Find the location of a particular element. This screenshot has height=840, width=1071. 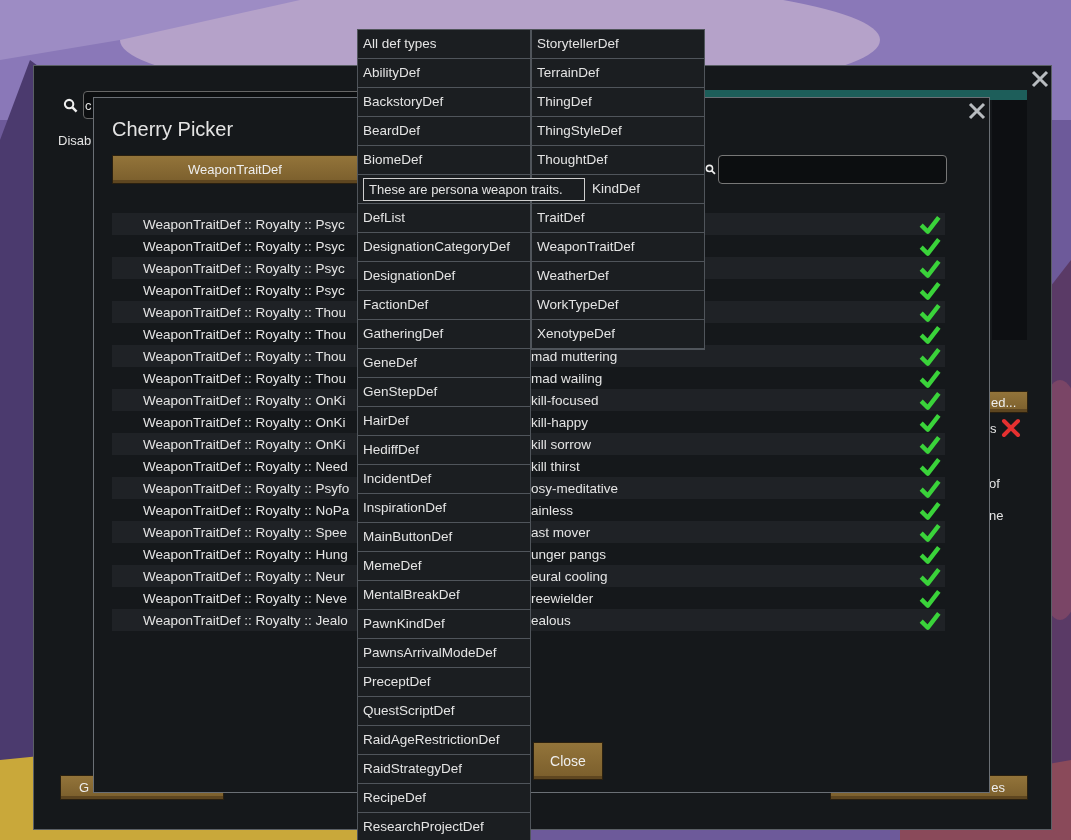

menu-item: DesignationDef is located at coordinates (444, 276).